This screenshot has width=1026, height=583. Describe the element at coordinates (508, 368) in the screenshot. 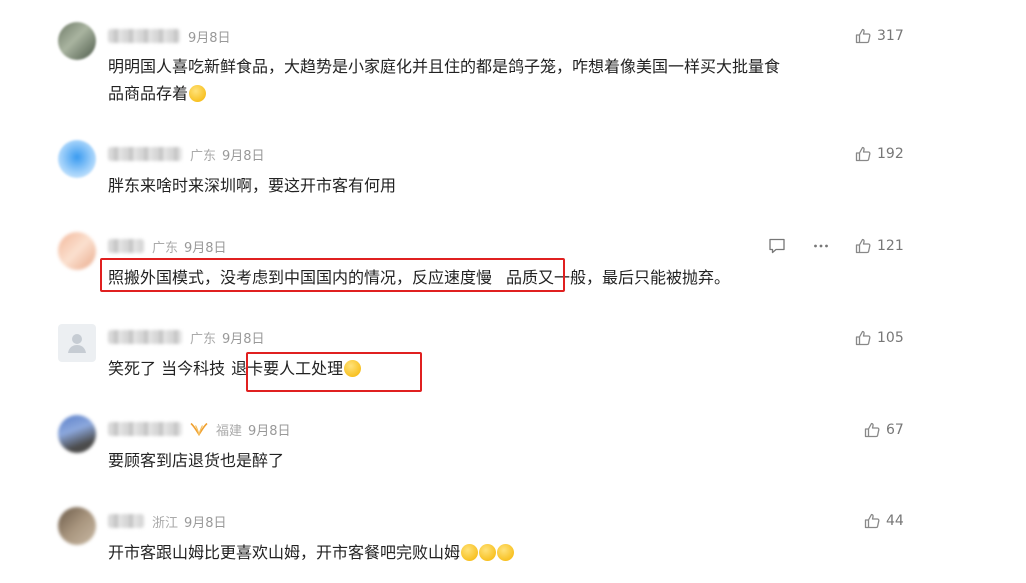

I see `comment-text: 笑死了 当今科技 退卡要人工处理` at that location.